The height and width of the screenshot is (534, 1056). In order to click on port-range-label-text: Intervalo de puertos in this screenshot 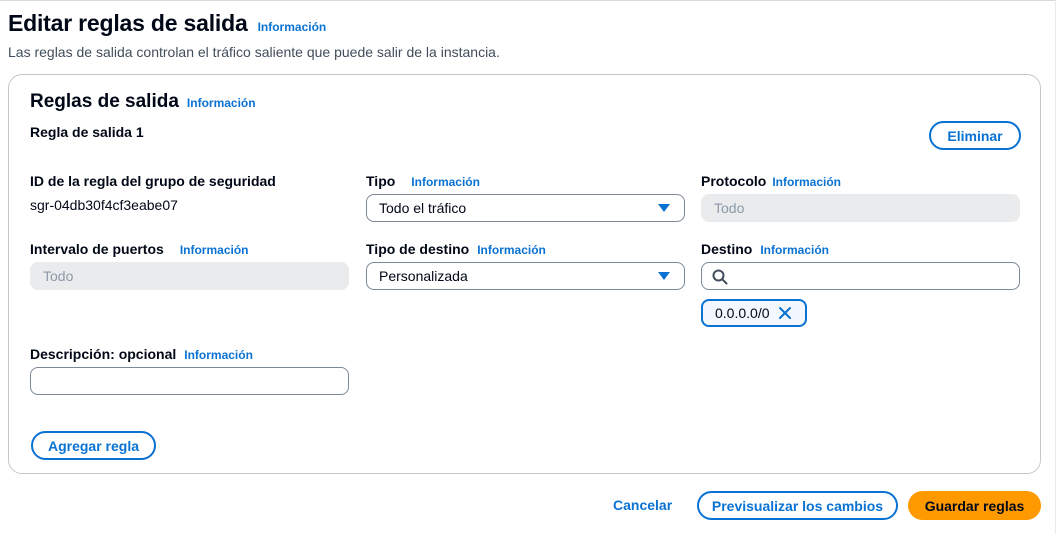, I will do `click(97, 249)`.